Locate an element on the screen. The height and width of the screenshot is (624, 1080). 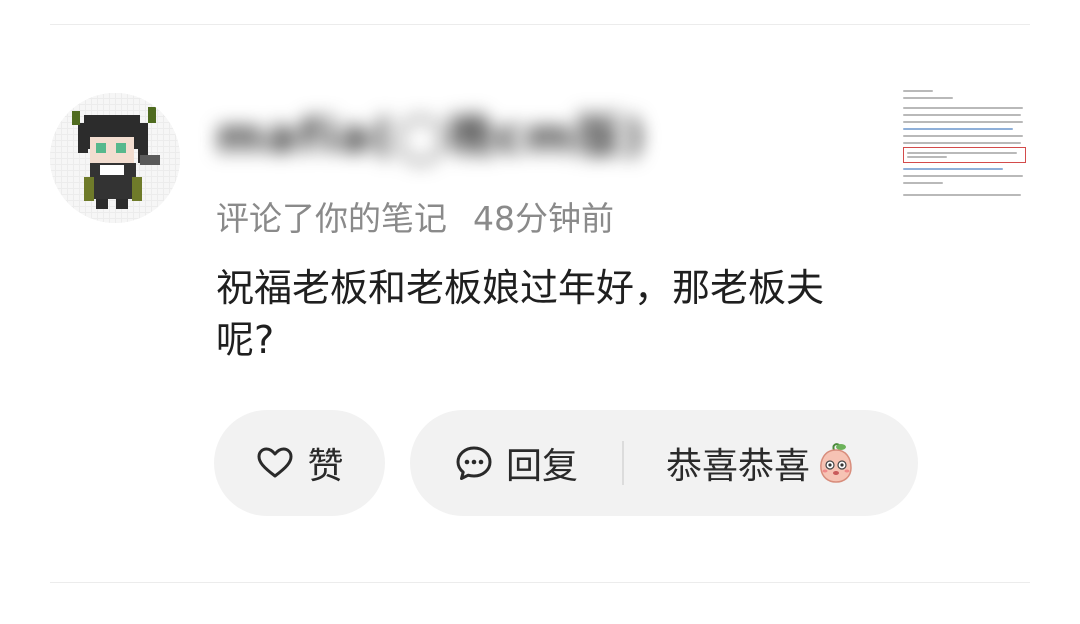
quick-reply-button: 恭喜恭喜 is located at coordinates (740, 463).